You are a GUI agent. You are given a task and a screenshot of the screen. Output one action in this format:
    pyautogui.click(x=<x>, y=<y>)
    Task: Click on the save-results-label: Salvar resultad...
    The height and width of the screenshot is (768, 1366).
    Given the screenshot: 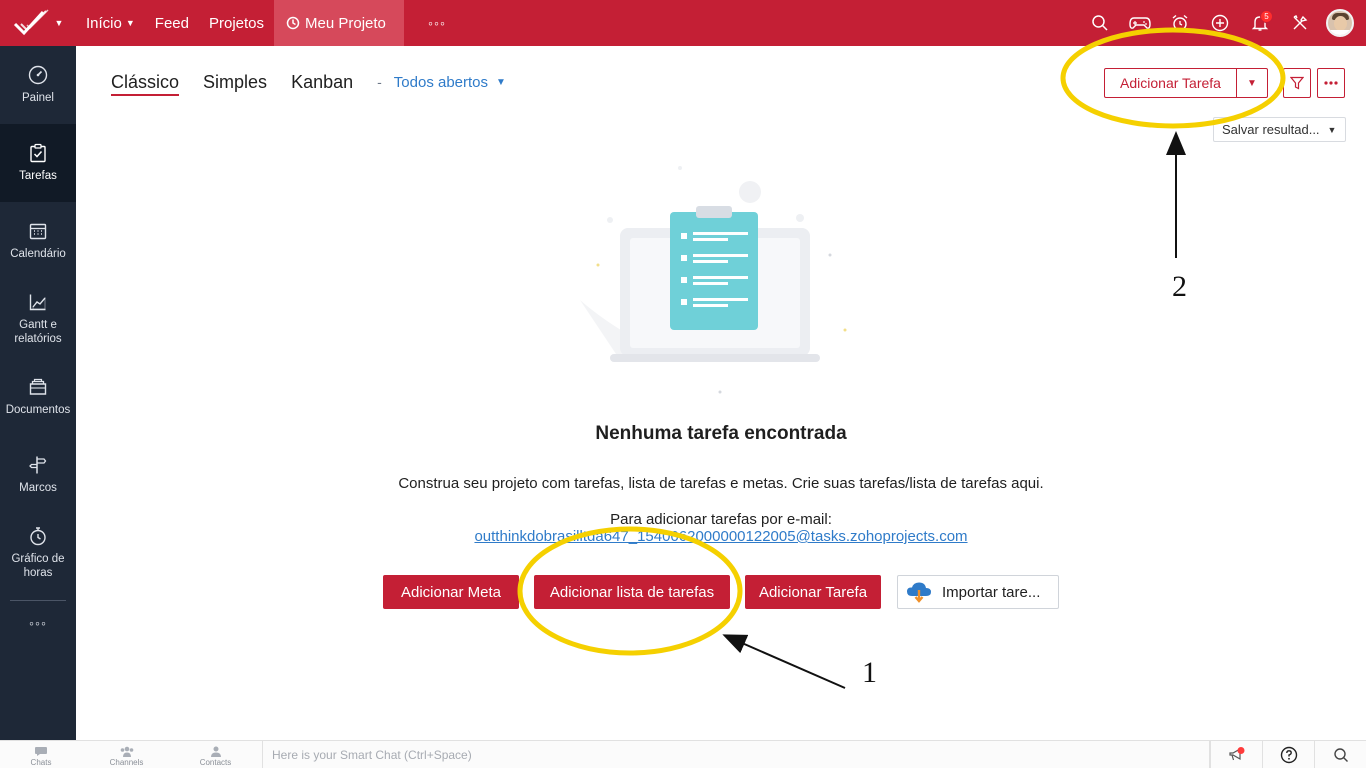 What is the action you would take?
    pyautogui.click(x=1271, y=129)
    